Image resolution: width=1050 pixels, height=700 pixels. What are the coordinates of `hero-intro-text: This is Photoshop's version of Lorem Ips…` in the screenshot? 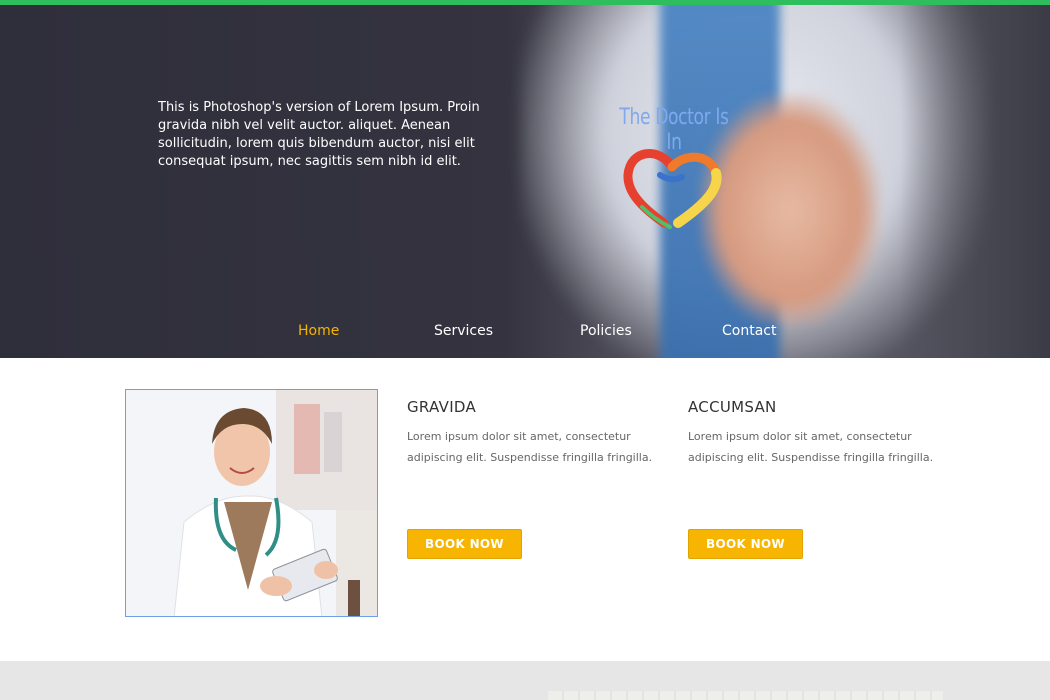 It's located at (319, 134).